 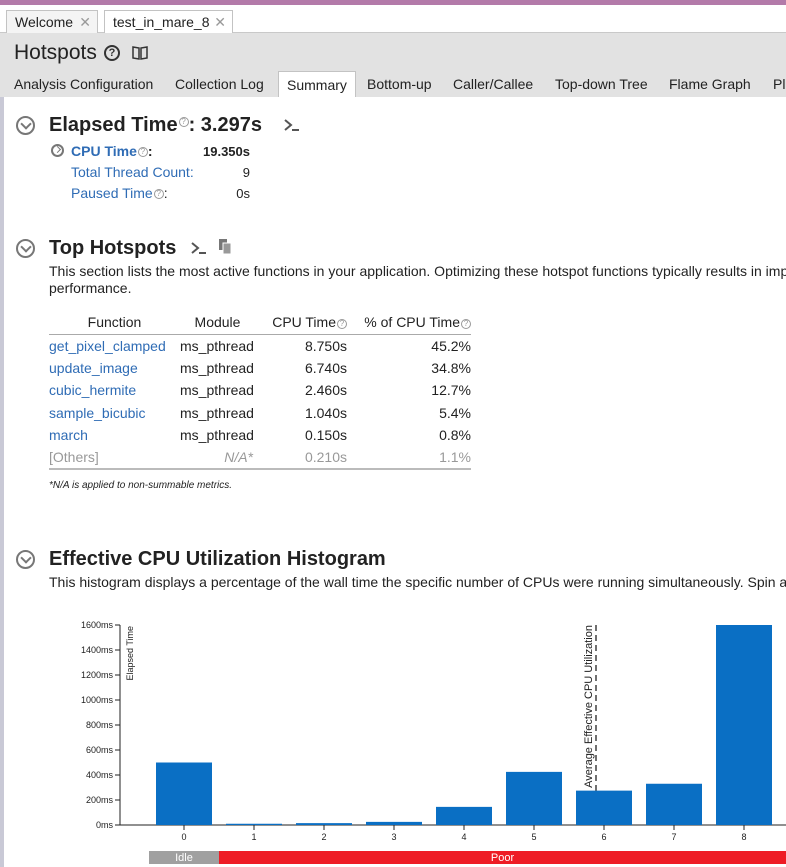 I want to click on function-link: cubic_hermite, so click(x=114, y=390).